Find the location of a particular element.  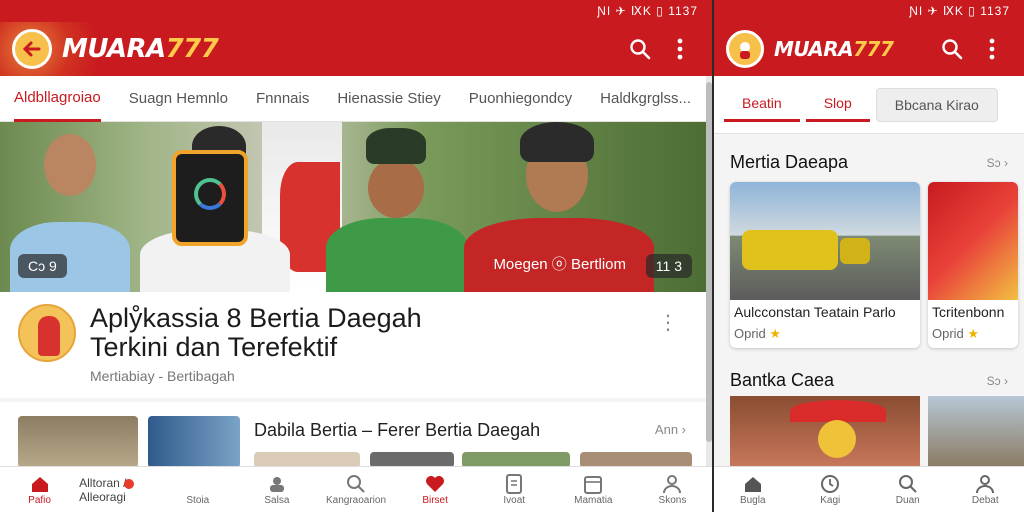

smartphone-image is located at coordinates (210, 198).